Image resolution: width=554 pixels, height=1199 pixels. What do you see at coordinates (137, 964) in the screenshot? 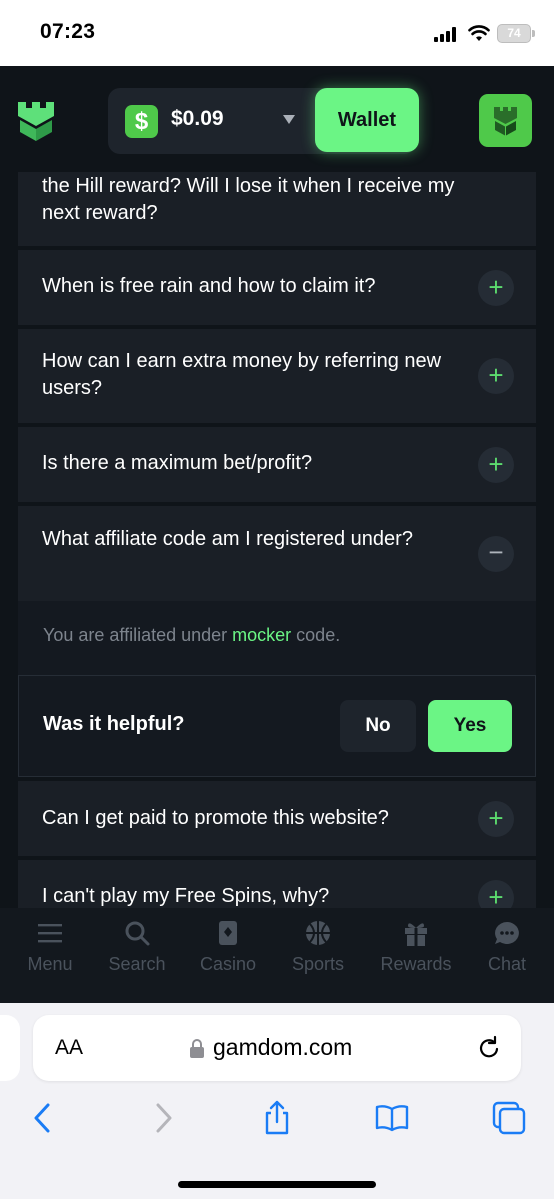
I see `nav-label: Search` at bounding box center [137, 964].